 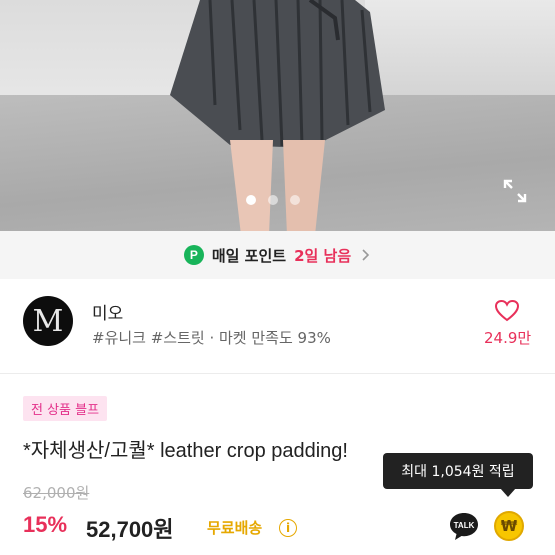 I want to click on info-icon: i, so click(x=288, y=528).